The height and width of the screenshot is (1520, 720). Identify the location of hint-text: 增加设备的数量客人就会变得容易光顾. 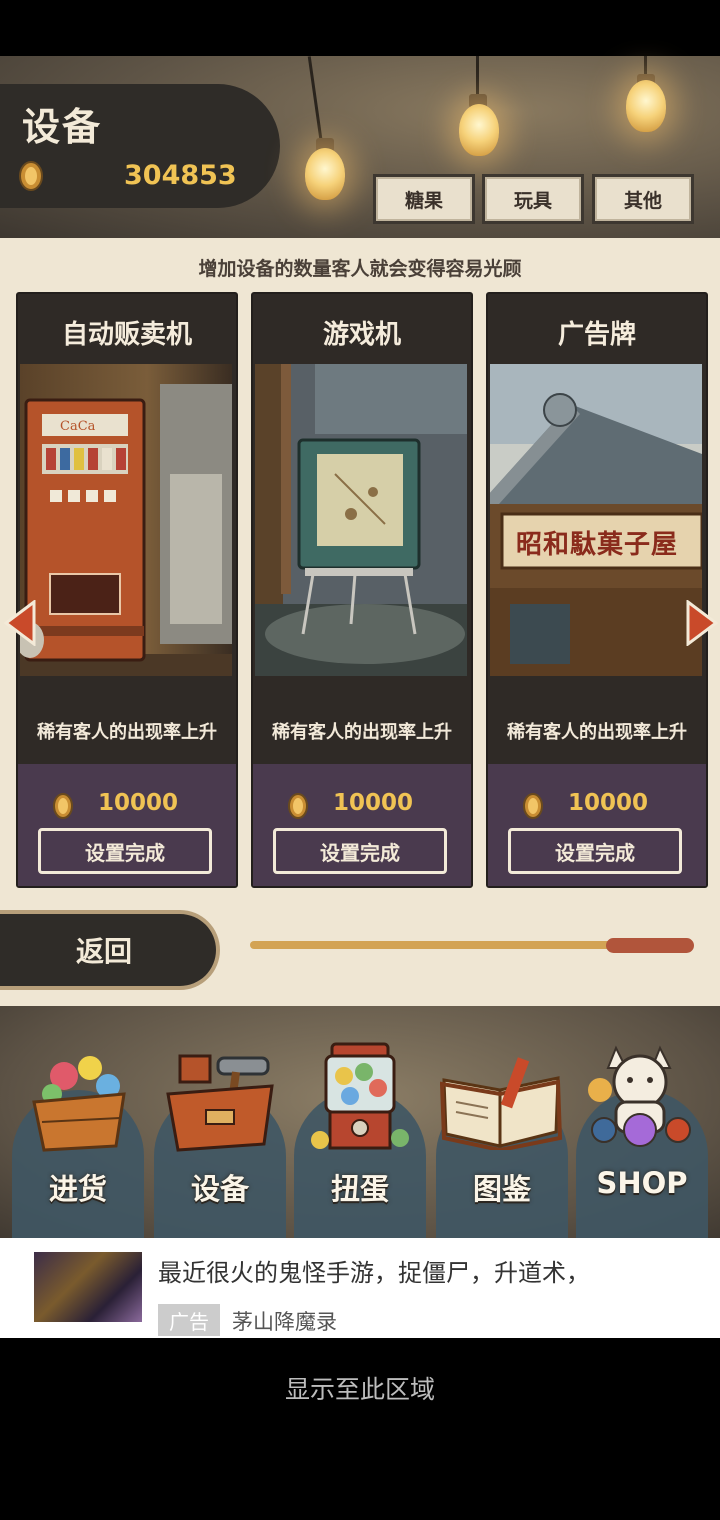
(360, 269).